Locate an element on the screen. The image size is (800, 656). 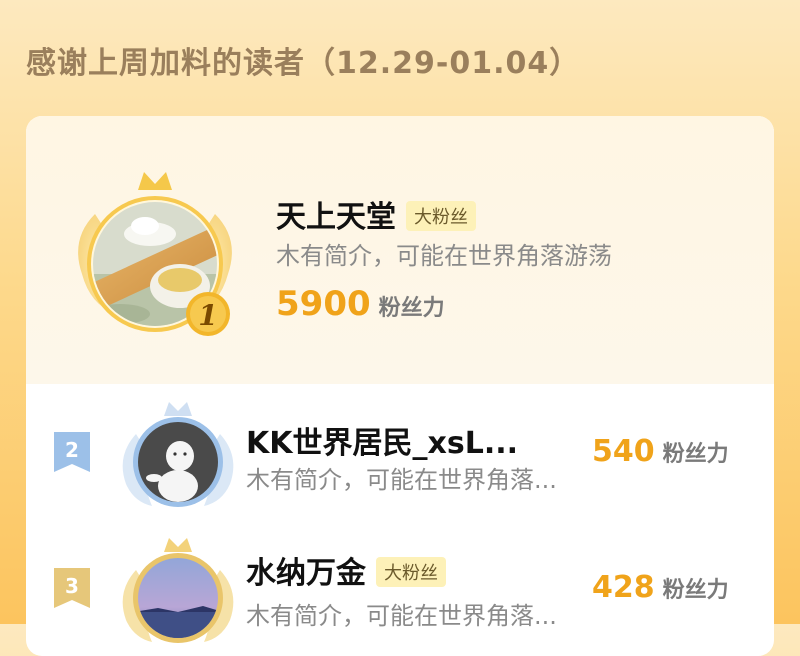
reader-score: 5900 粉丝力 is located at coordinates (360, 304).